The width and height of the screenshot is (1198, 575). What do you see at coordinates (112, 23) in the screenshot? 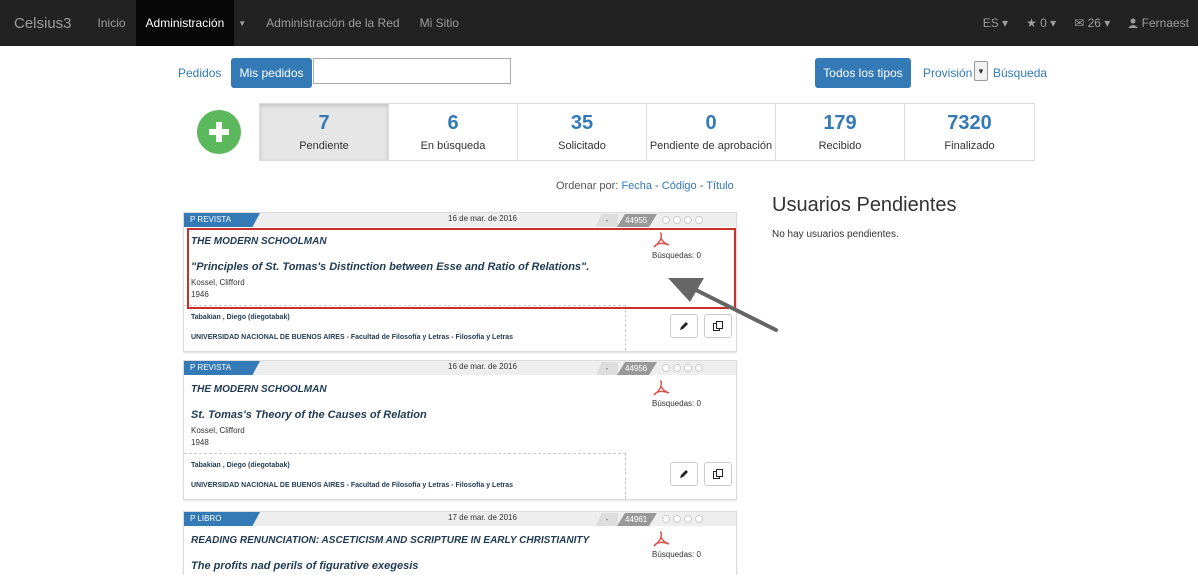
I see `nav-inicio: Inicio` at bounding box center [112, 23].